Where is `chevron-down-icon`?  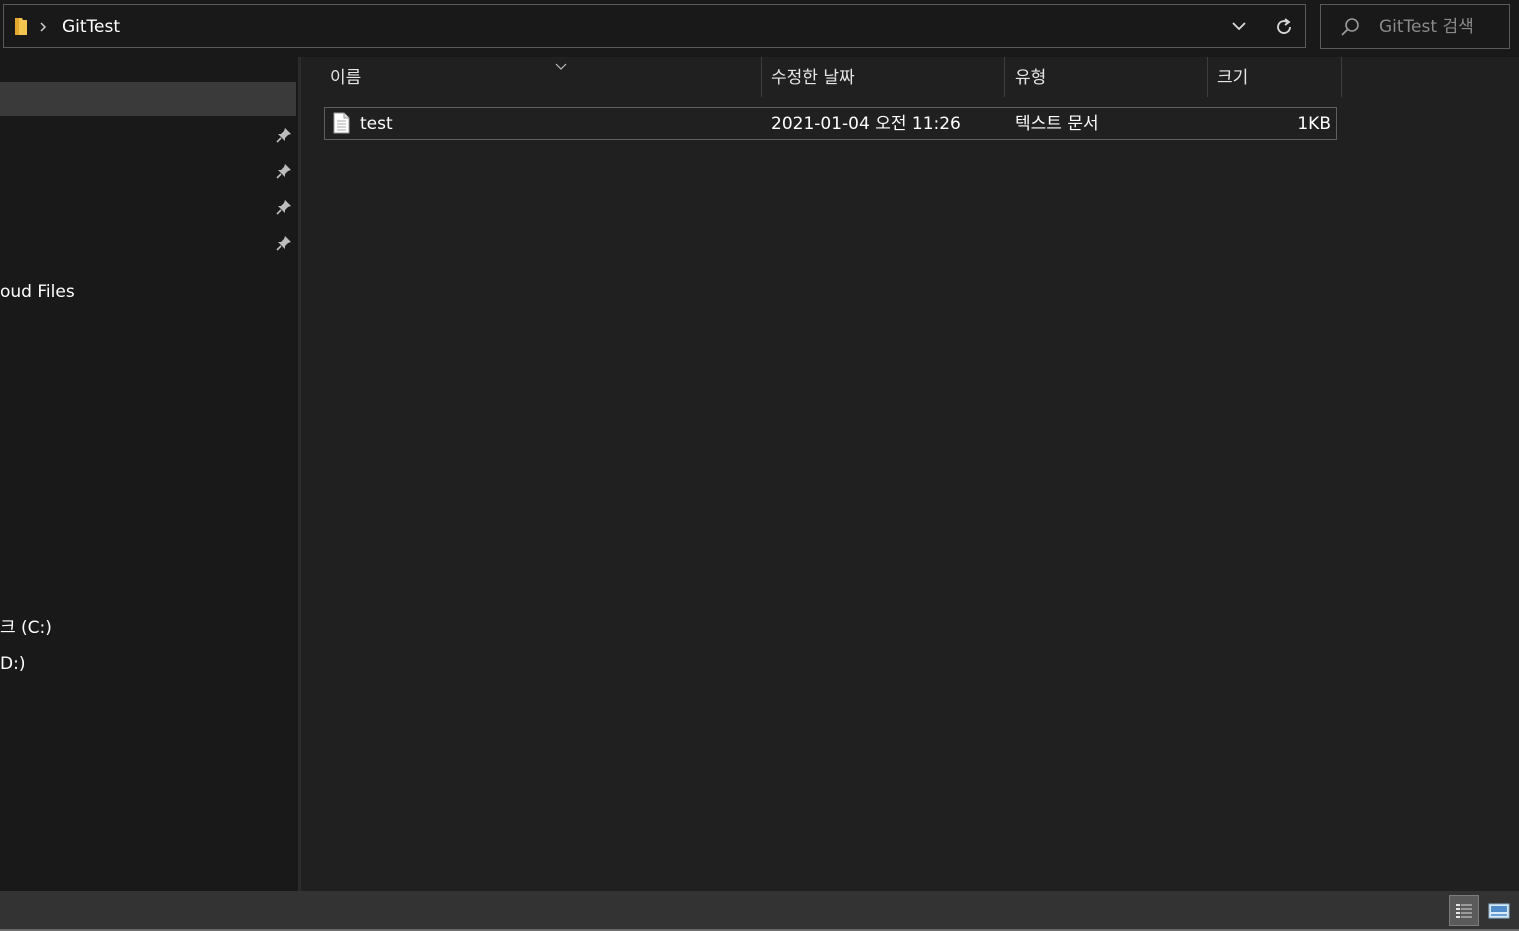
chevron-down-icon is located at coordinates (1239, 26).